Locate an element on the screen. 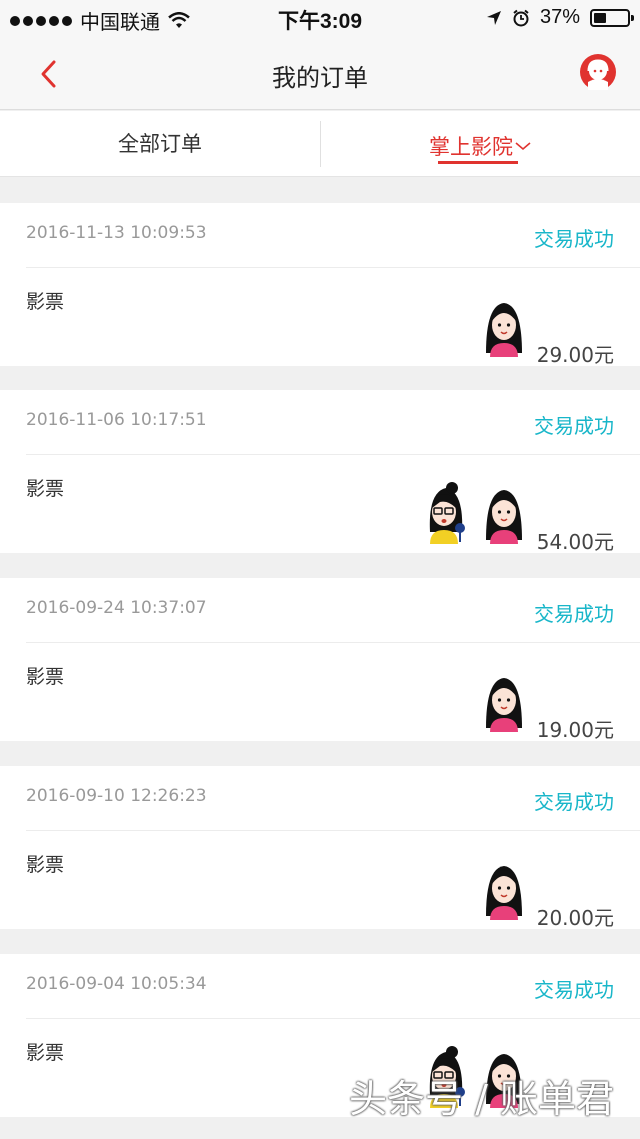 The width and height of the screenshot is (640, 1139). page-title: 我的订单 is located at coordinates (320, 78).